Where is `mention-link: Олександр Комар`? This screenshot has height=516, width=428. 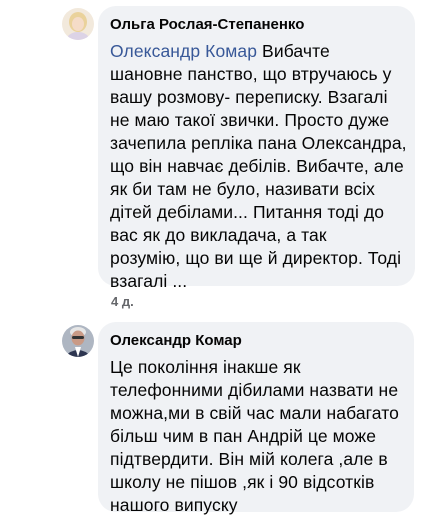
mention-link: Олександр Комар is located at coordinates (183, 51).